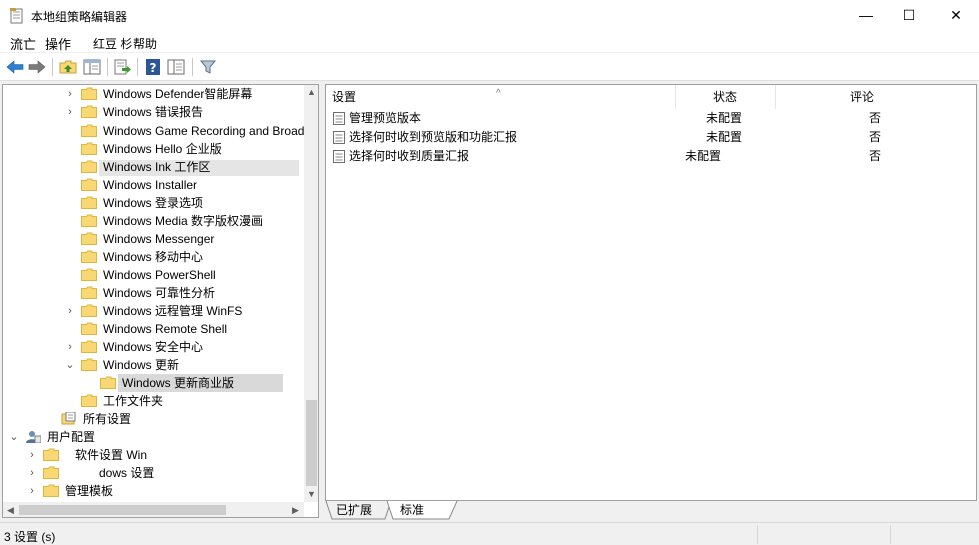 The image size is (979, 545). I want to click on tree-item: › 管理模板, so click(153, 491).